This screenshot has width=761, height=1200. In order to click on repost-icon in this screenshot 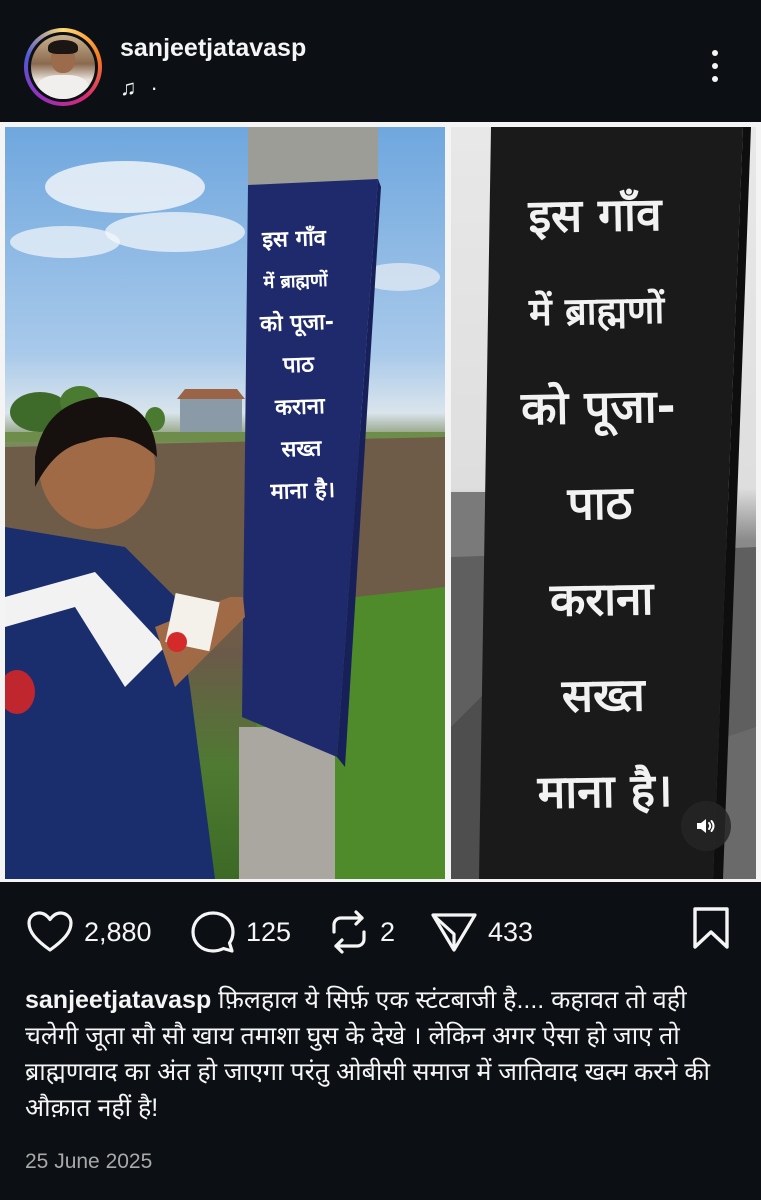, I will do `click(349, 932)`.